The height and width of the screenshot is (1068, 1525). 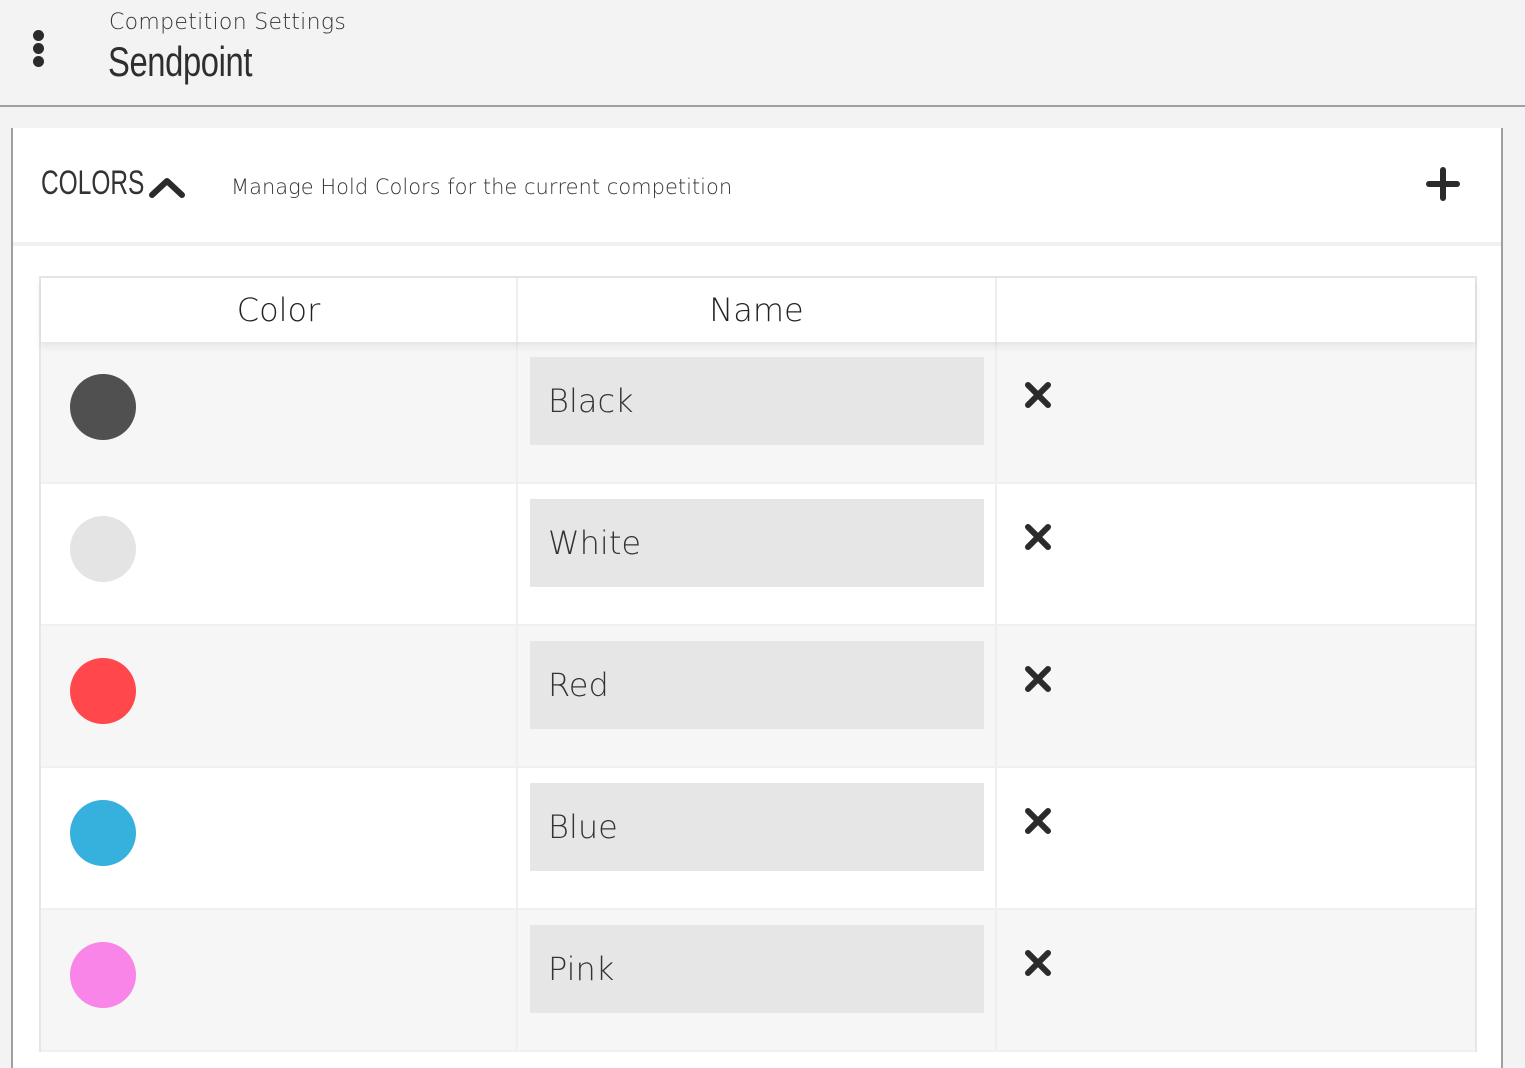 I want to click on plus-icon, so click(x=1443, y=184).